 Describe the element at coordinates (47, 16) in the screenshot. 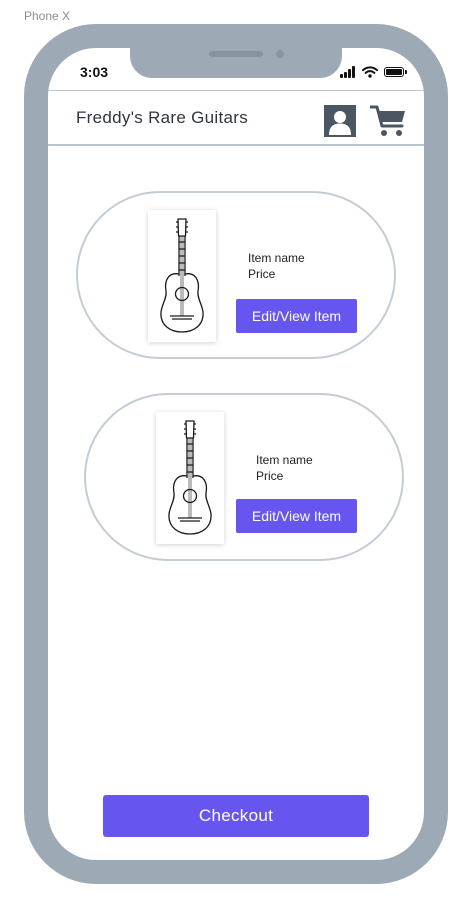

I see `device-label: Phone X` at that location.